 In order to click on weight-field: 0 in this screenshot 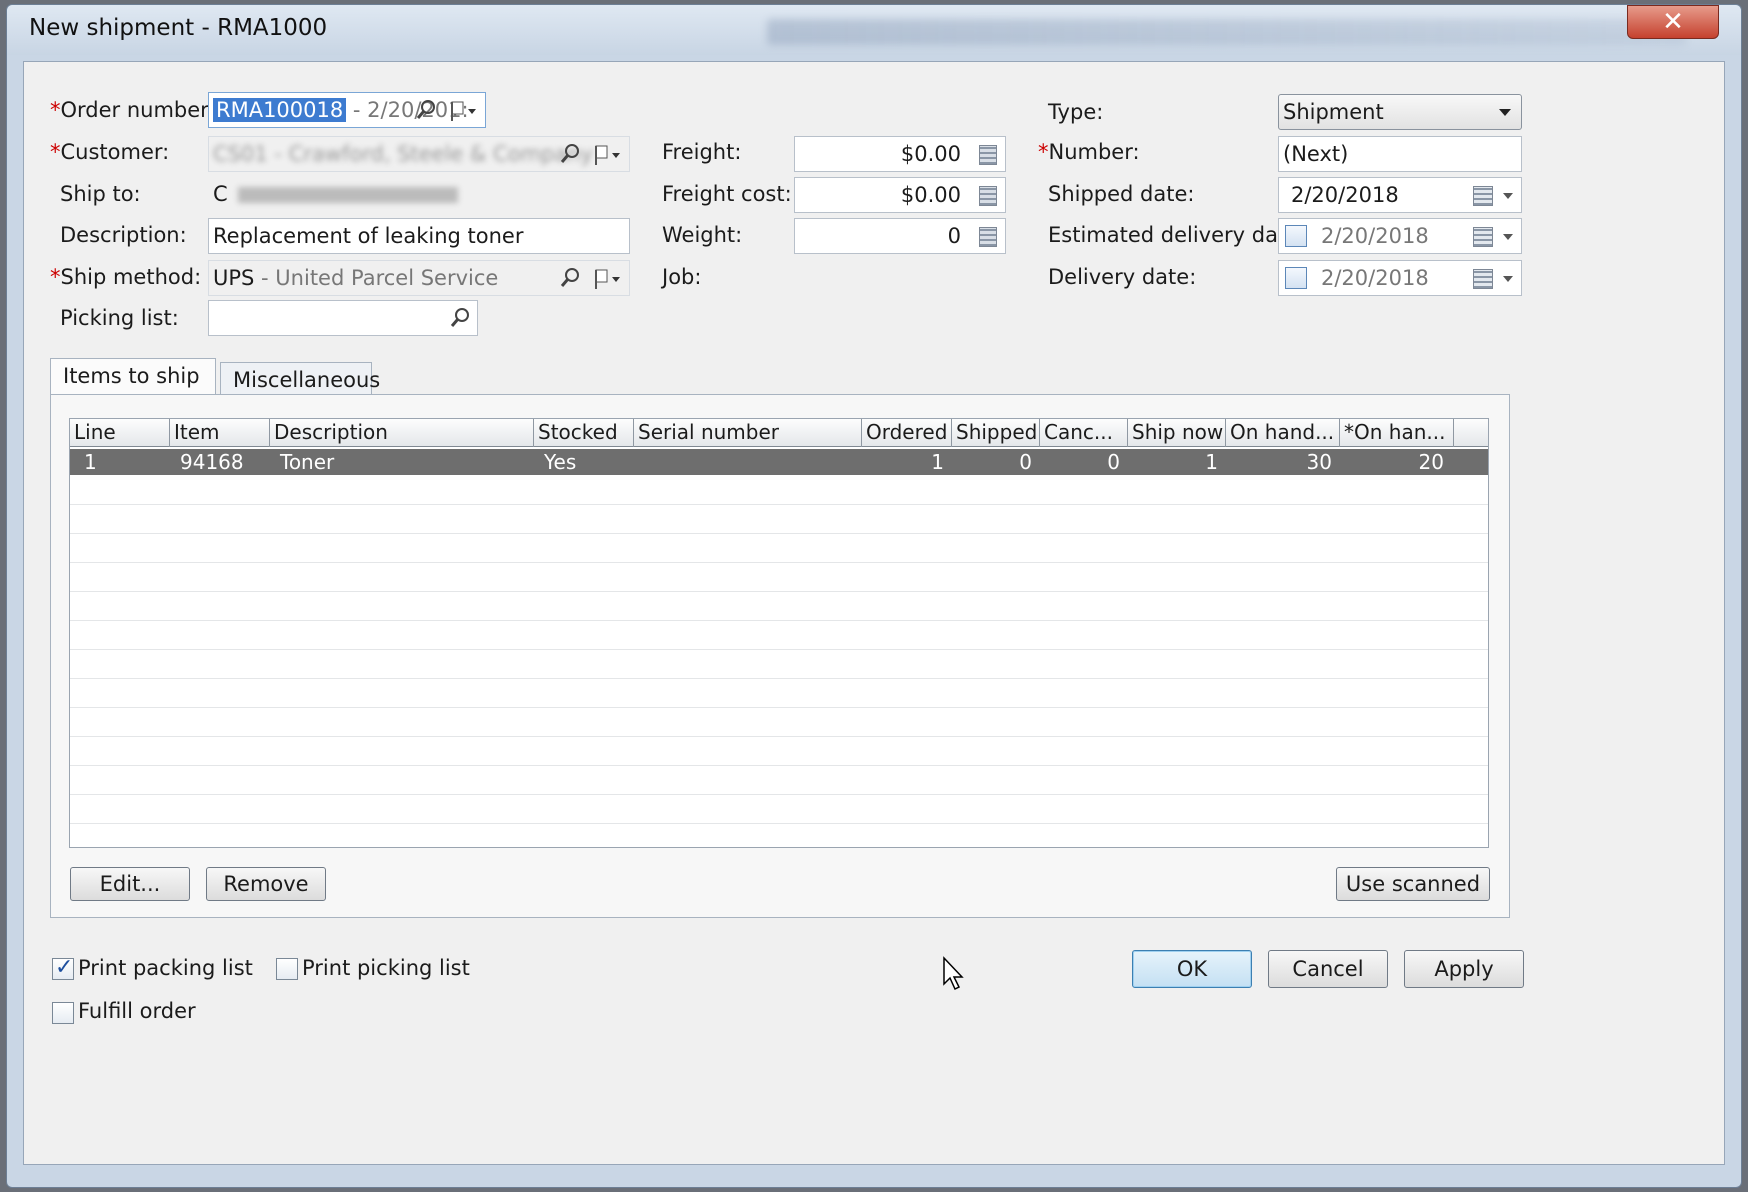, I will do `click(900, 236)`.